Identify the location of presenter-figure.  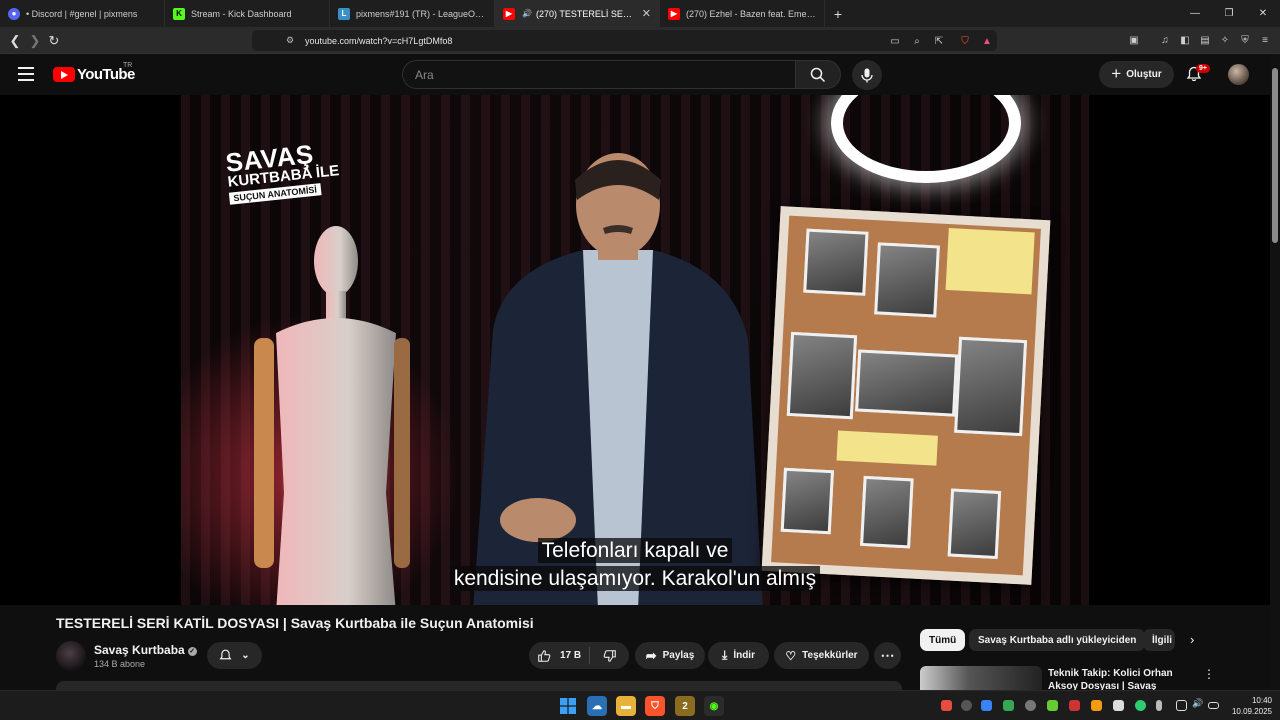
(618, 379).